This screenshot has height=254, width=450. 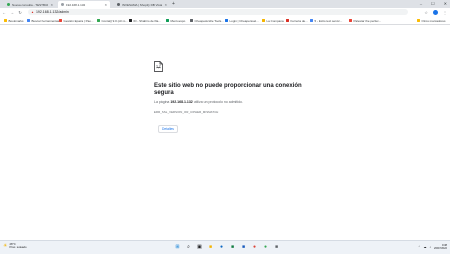 I want to click on clock: 9:38 26/07/2022, so click(x=440, y=247).